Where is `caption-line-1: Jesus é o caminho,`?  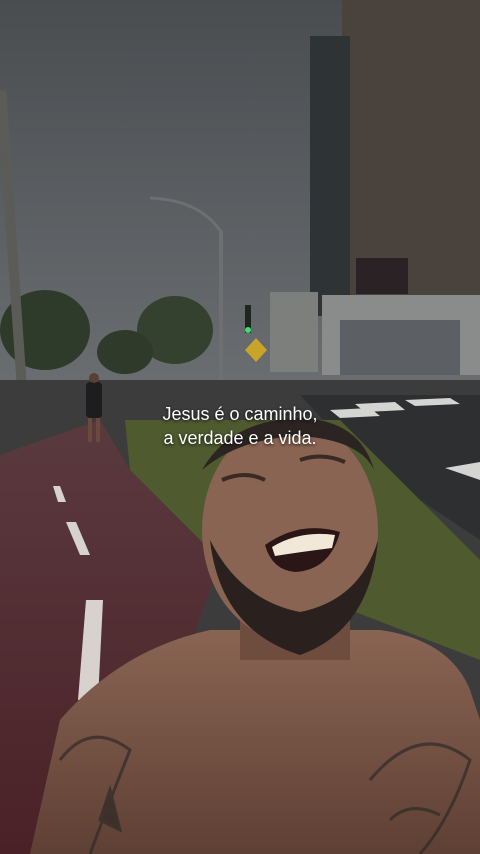
caption-line-1: Jesus é o caminho, is located at coordinates (240, 414).